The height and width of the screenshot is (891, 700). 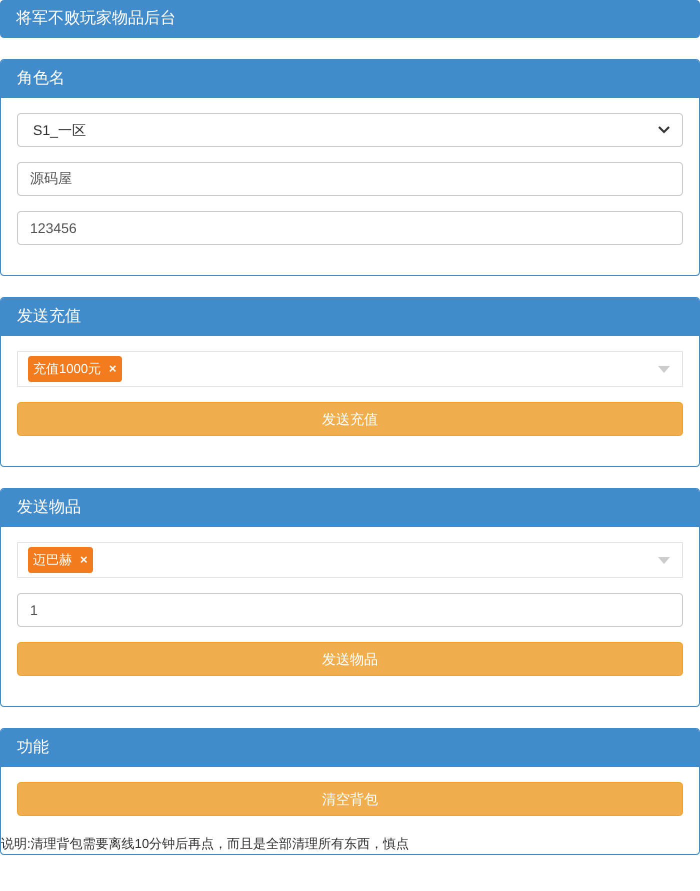 I want to click on panel-title: 角色名, so click(x=41, y=79).